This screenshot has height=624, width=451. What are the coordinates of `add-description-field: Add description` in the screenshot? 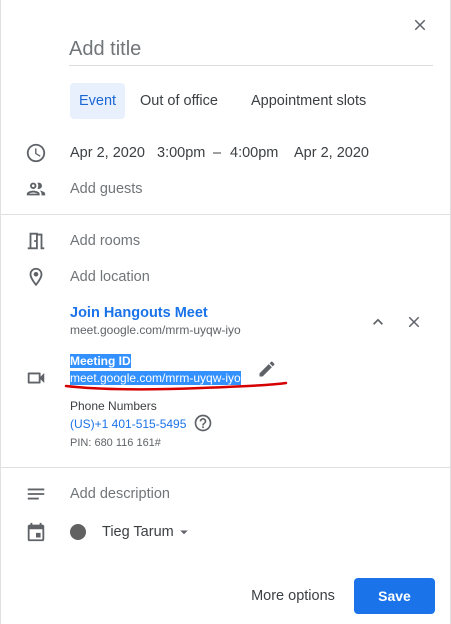 It's located at (120, 494).